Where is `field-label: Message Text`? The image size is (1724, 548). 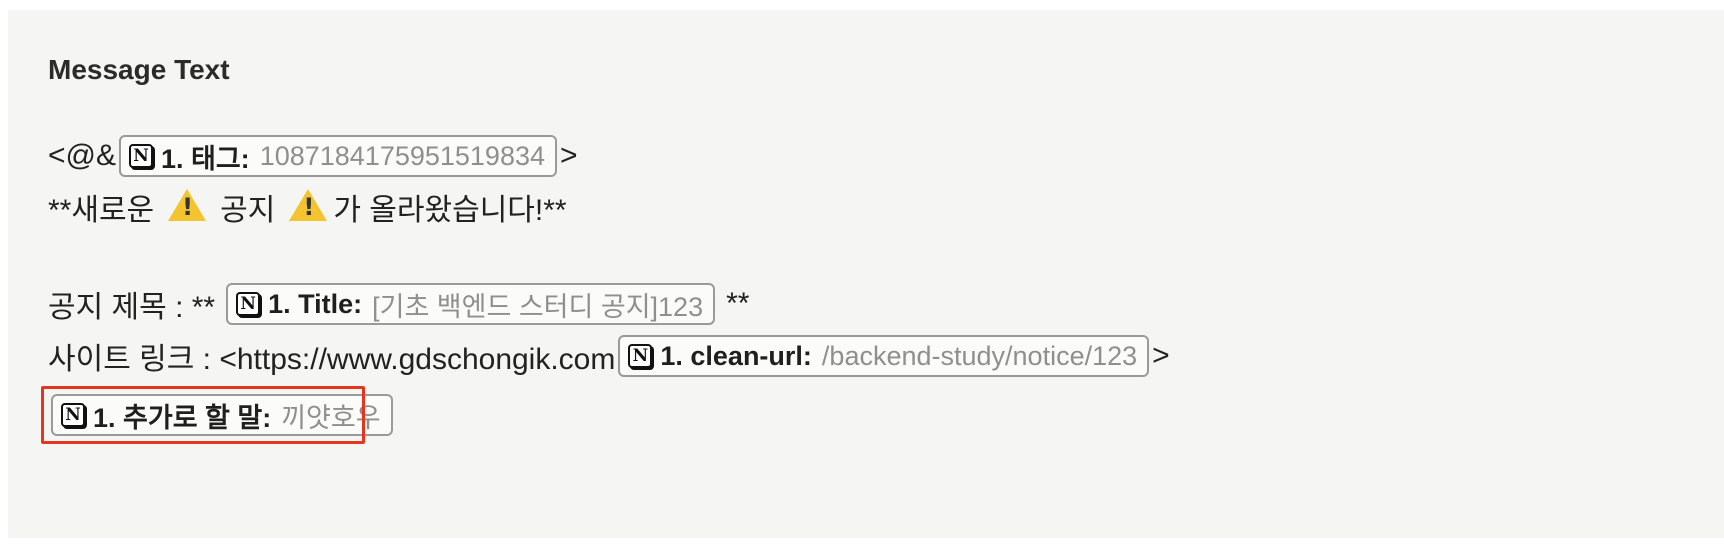
field-label: Message Text is located at coordinates (139, 69).